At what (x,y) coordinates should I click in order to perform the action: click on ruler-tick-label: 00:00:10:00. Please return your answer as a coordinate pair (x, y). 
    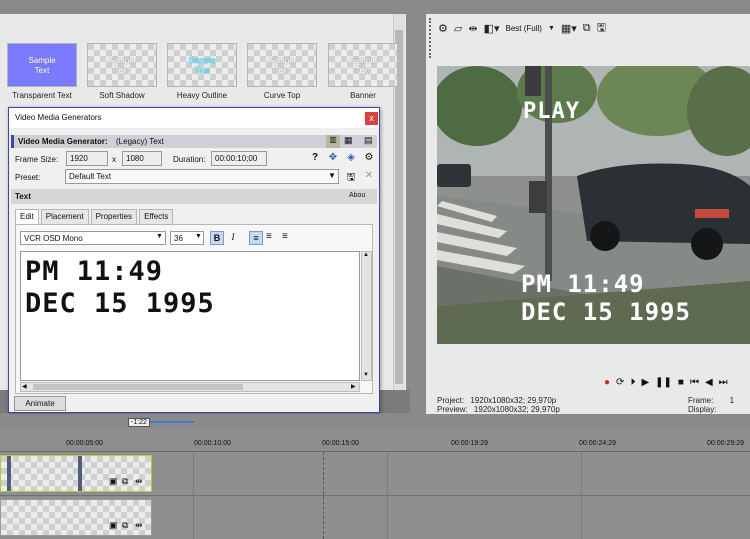
    Looking at the image, I should click on (212, 443).